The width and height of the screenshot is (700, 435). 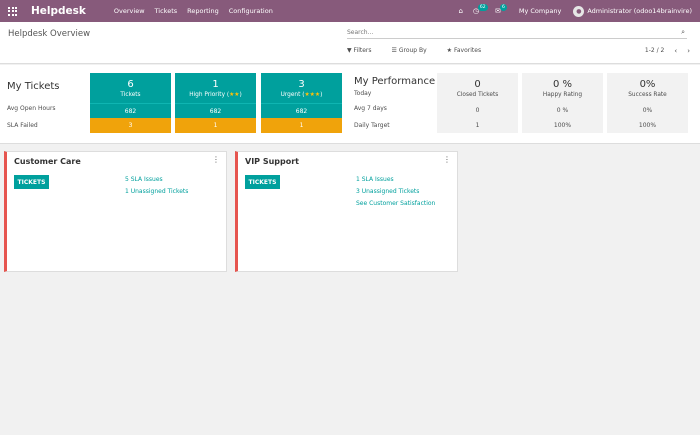 What do you see at coordinates (562, 94) in the screenshot?
I see `tile-label: Happy Rating` at bounding box center [562, 94].